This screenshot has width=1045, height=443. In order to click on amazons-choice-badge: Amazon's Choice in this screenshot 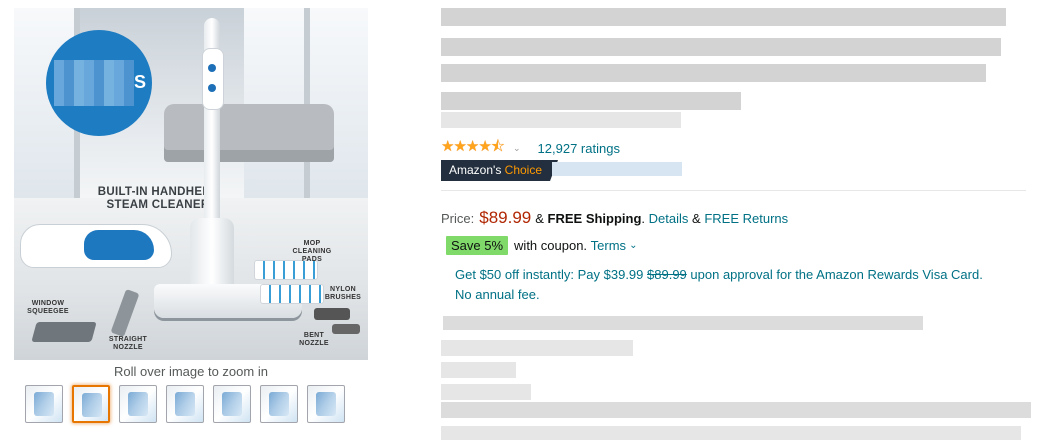, I will do `click(499, 170)`.